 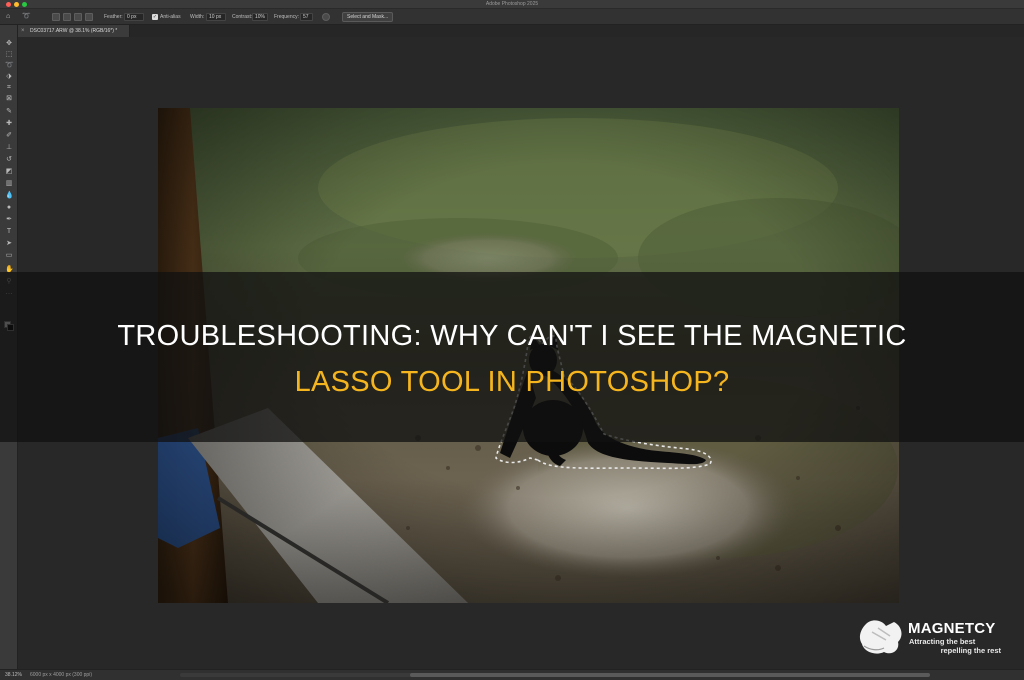 What do you see at coordinates (134, 17) in the screenshot?
I see `feather-field: 0 px` at bounding box center [134, 17].